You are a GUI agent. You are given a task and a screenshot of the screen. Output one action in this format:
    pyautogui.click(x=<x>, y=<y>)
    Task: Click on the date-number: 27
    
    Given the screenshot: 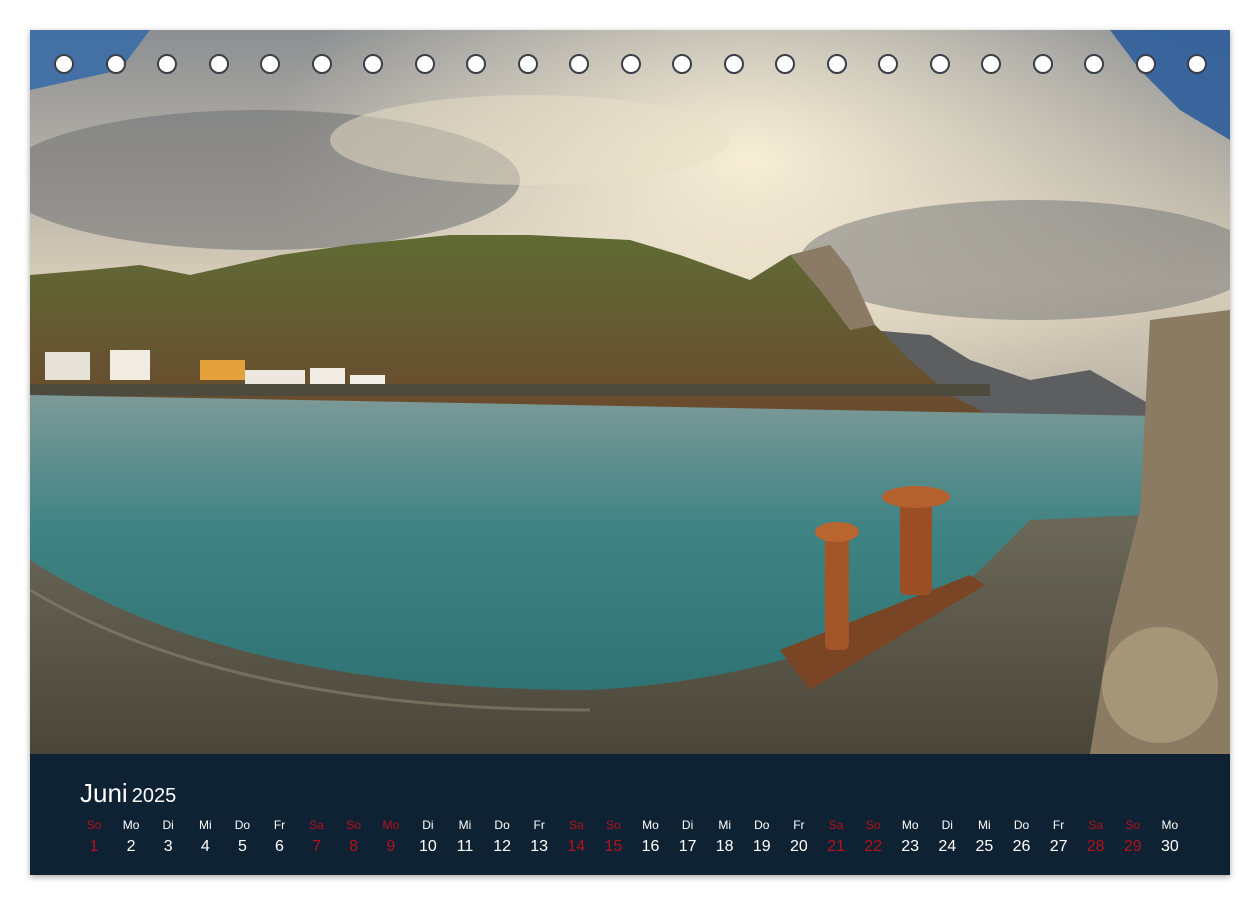 What is the action you would take?
    pyautogui.click(x=1058, y=846)
    